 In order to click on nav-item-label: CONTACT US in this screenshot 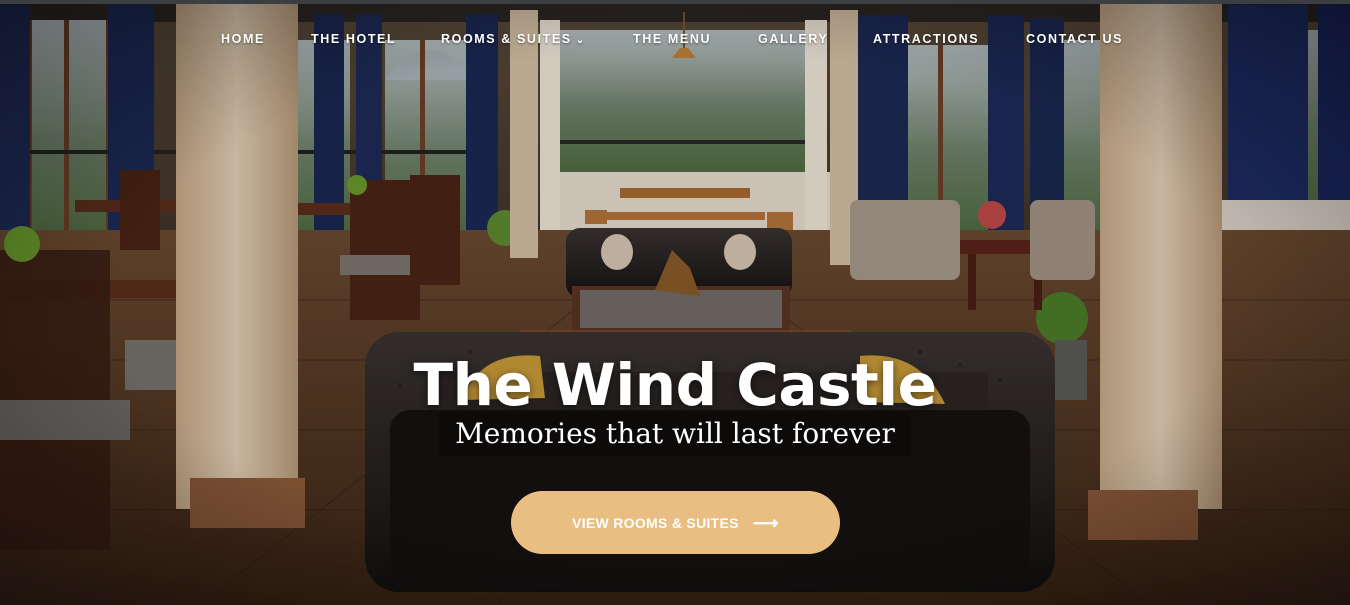, I will do `click(1075, 39)`.